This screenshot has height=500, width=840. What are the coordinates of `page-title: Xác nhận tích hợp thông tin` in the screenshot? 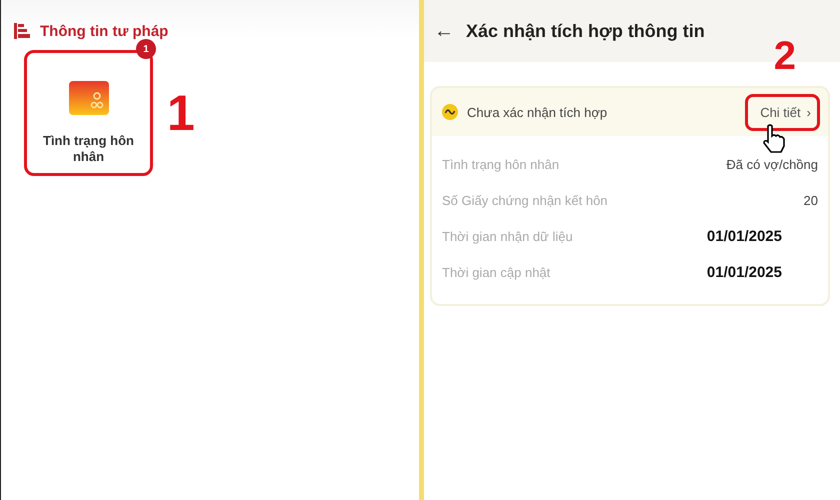 It's located at (585, 31).